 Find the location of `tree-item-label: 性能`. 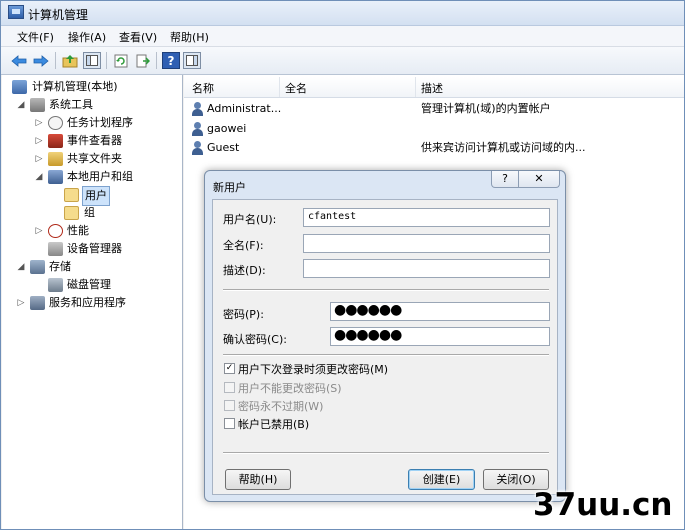

tree-item-label: 性能 is located at coordinates (78, 230).